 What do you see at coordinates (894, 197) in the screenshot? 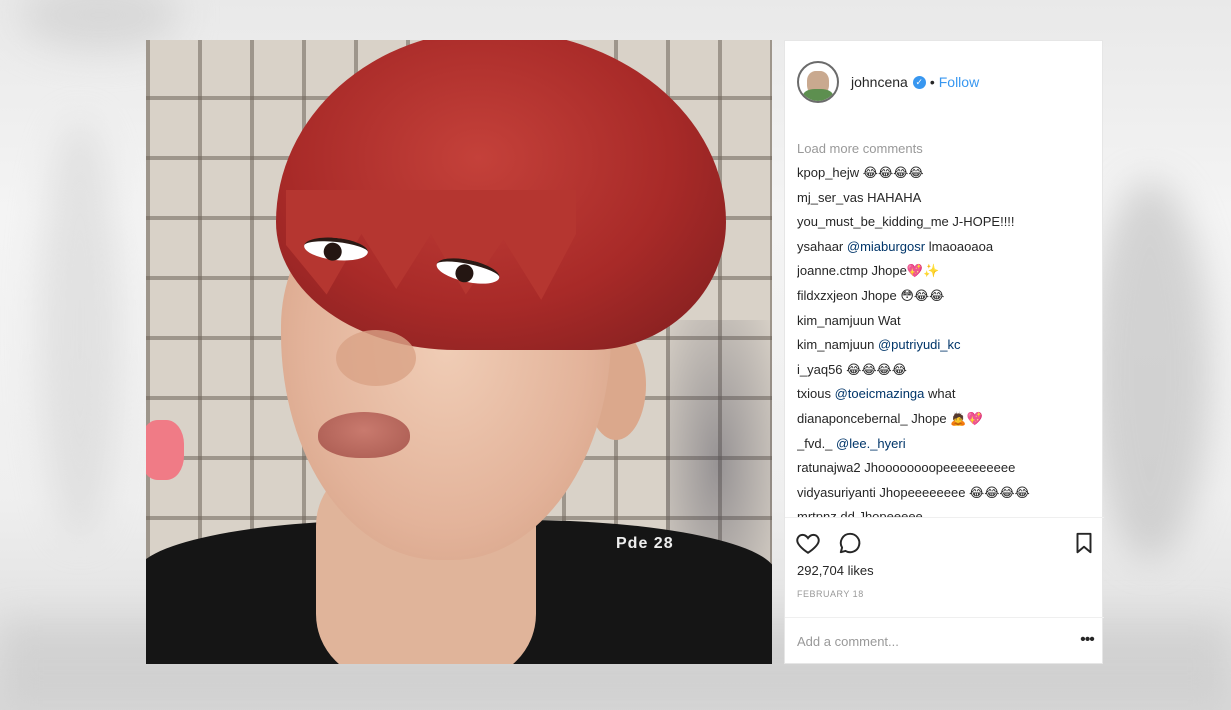
I see `comment-text: HAHAHA` at bounding box center [894, 197].